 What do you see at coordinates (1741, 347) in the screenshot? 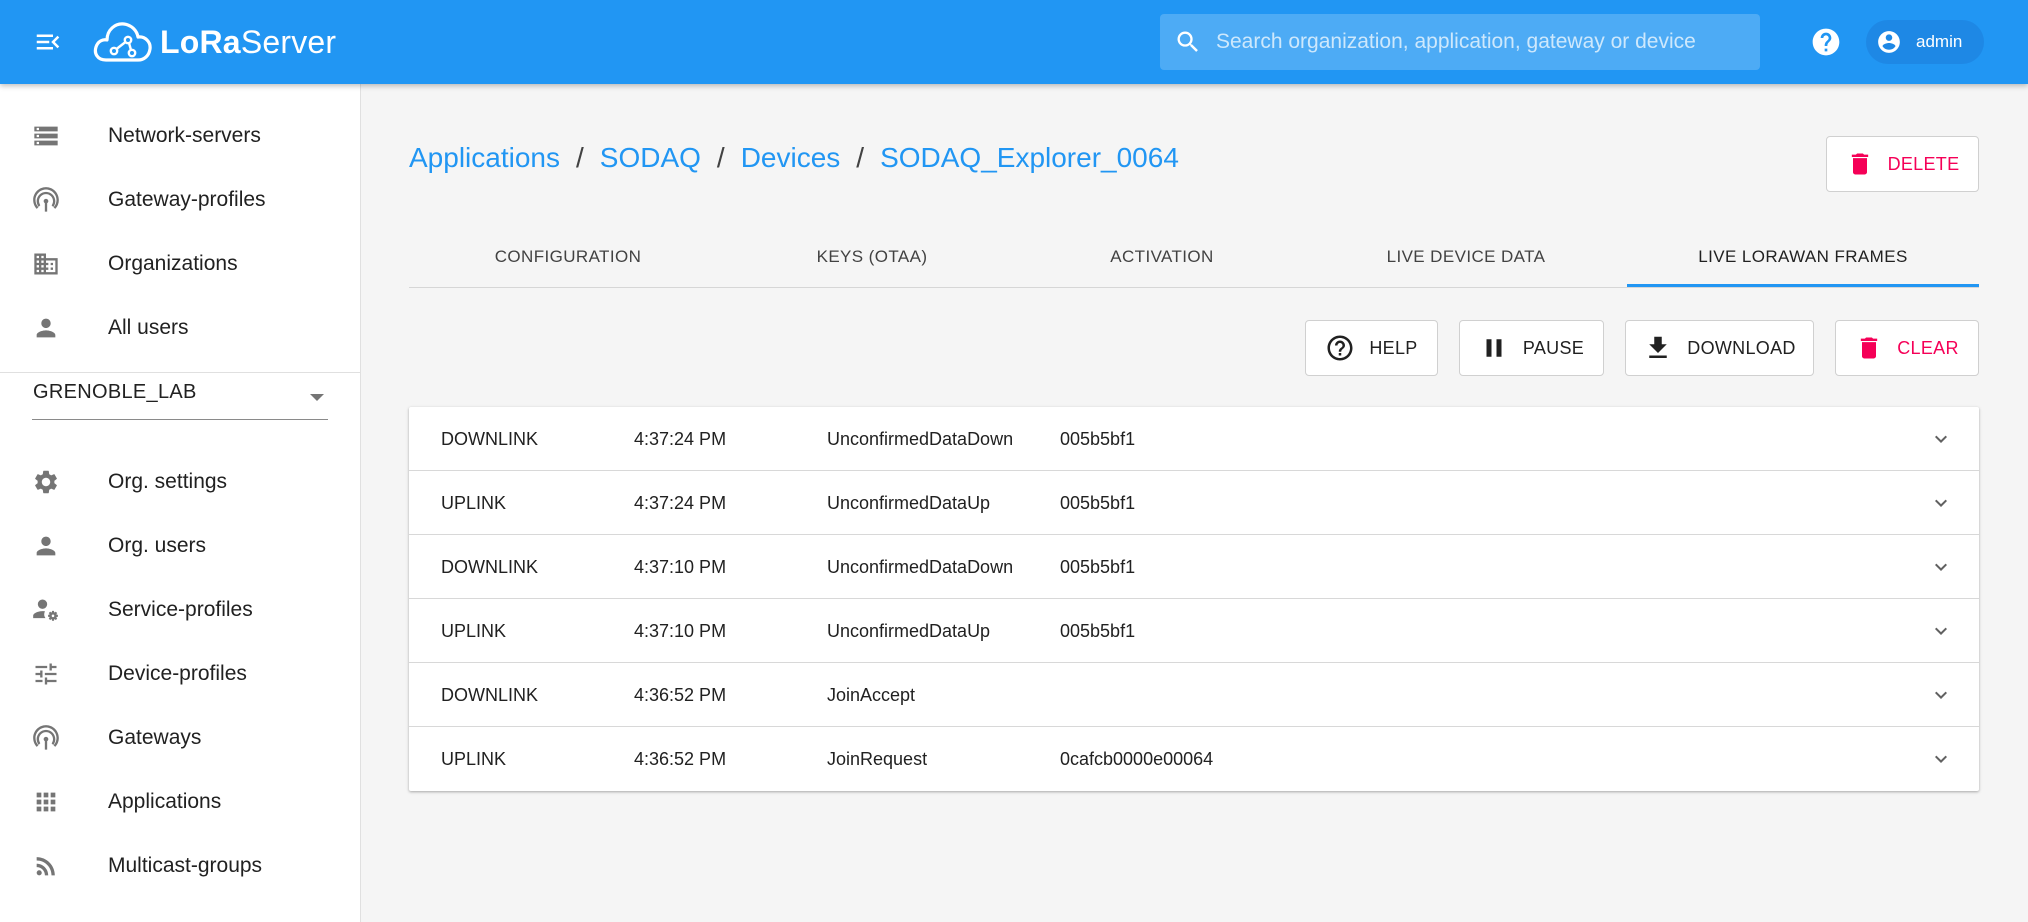
I see `download-button-label: DOWNLOAD` at bounding box center [1741, 347].